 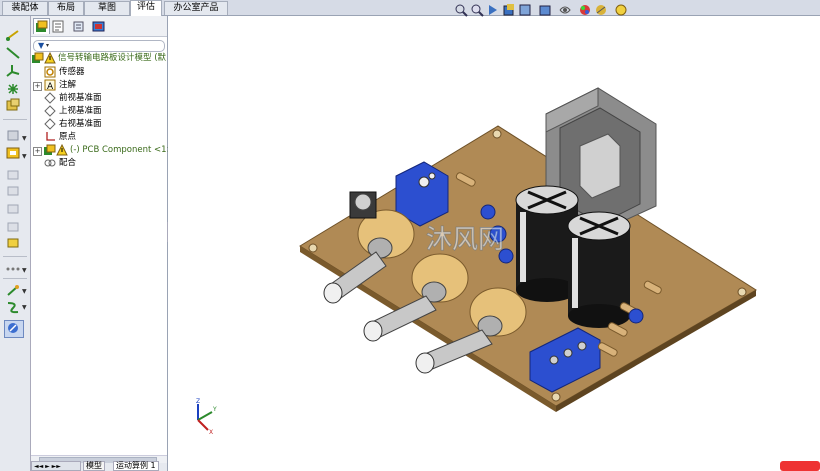 I want to click on move-component-icon, so click(x=13, y=175).